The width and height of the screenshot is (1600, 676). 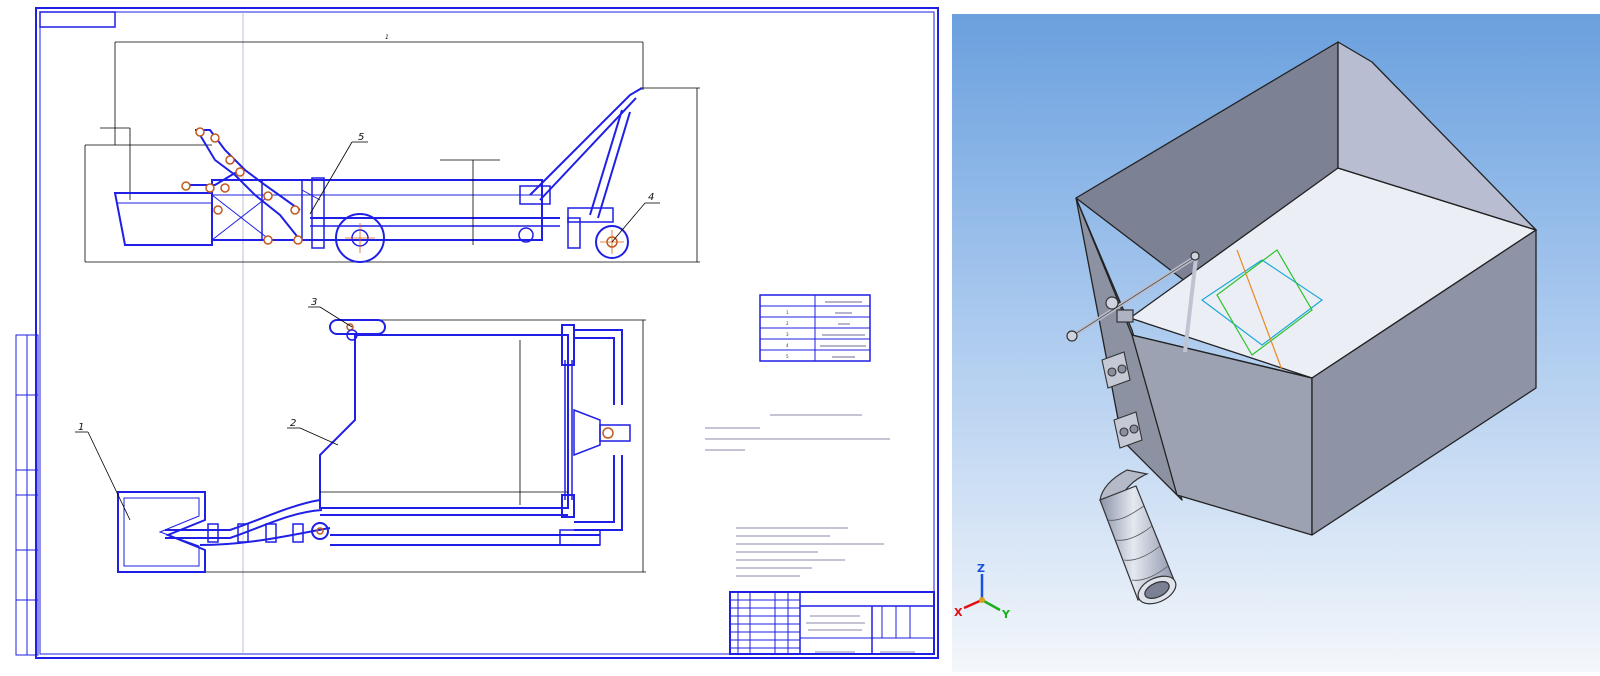 I want to click on svg-text: 3, so click(x=787, y=334).